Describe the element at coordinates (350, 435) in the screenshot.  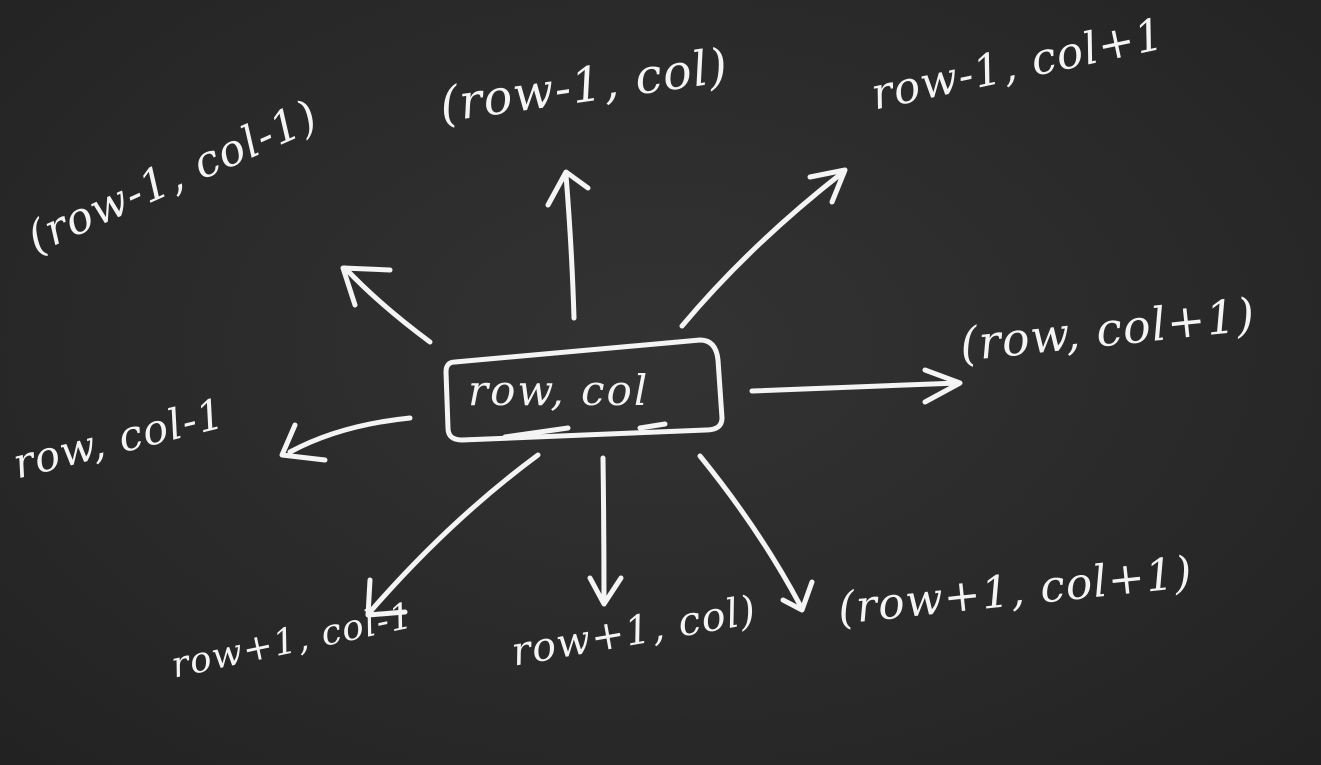
I see `arrow-left` at that location.